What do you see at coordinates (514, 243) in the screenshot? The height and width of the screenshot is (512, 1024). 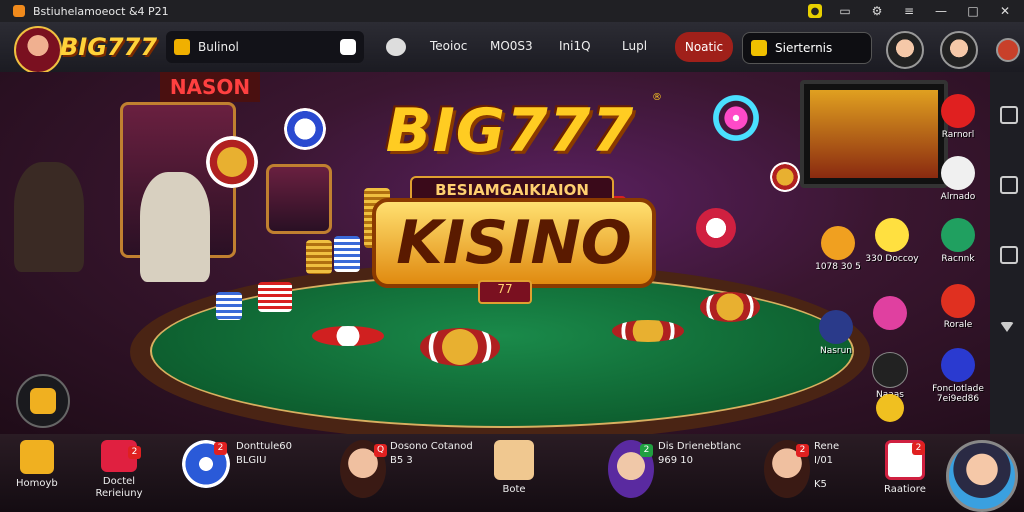 I see `hero-logo: KISINO` at bounding box center [514, 243].